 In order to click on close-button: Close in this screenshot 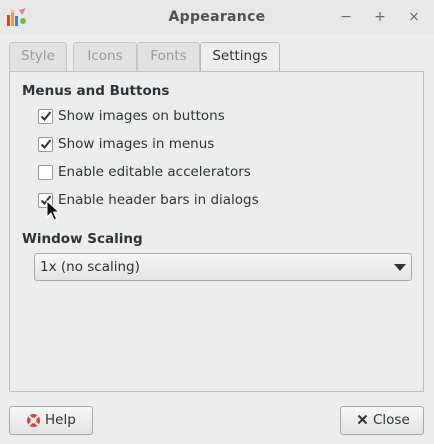, I will do `click(382, 420)`.